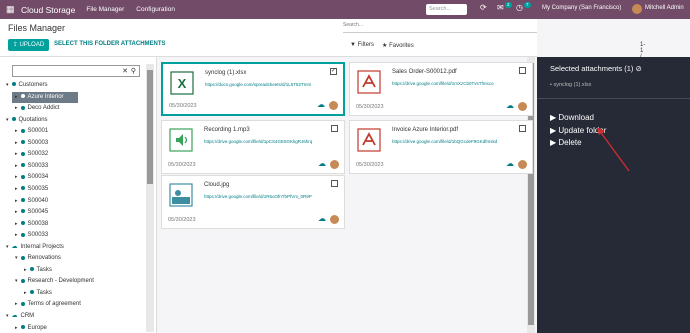  I want to click on search-icon: ⚲, so click(133, 71).